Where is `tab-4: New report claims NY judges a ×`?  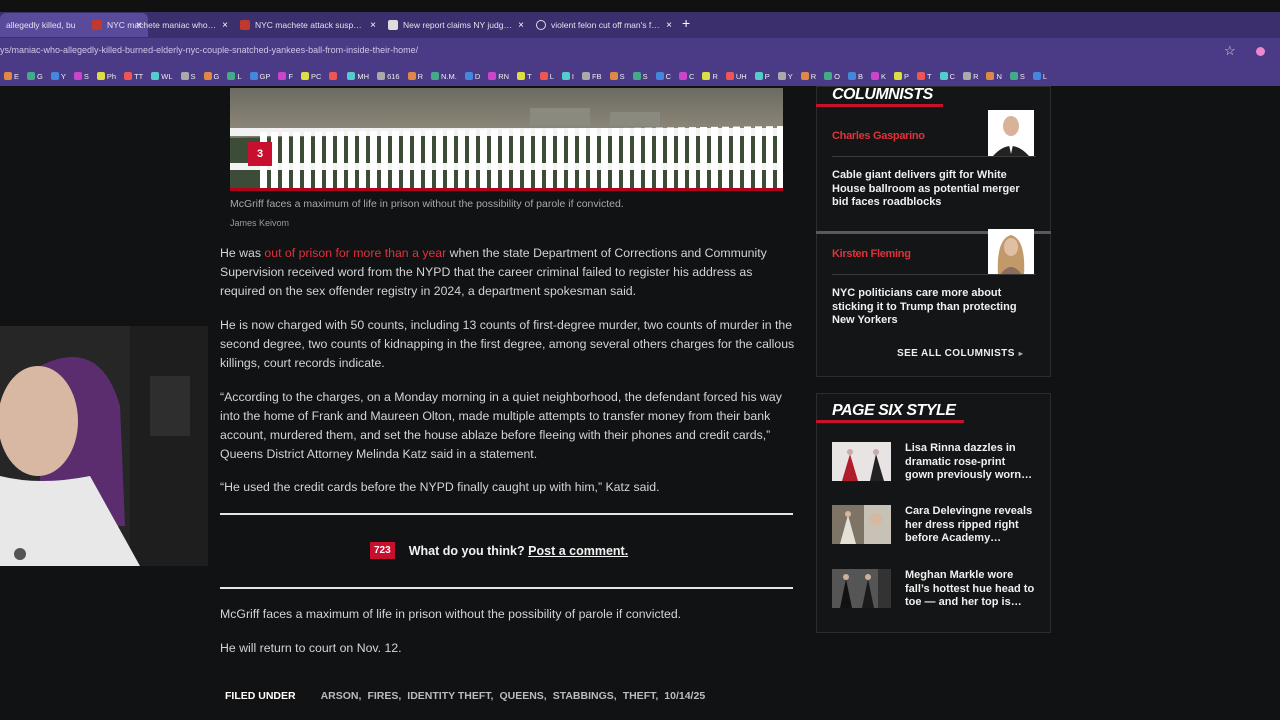 tab-4: New report claims NY judges a × is located at coordinates (456, 25).